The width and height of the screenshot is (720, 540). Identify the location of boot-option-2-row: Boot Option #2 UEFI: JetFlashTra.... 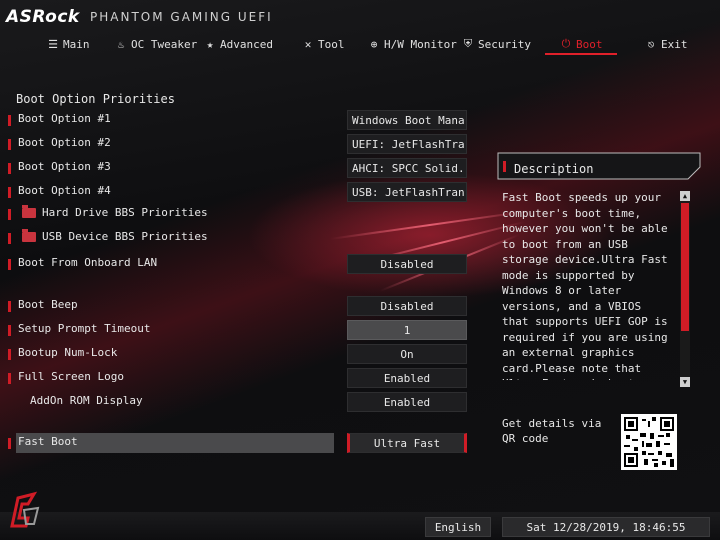
(238, 144).